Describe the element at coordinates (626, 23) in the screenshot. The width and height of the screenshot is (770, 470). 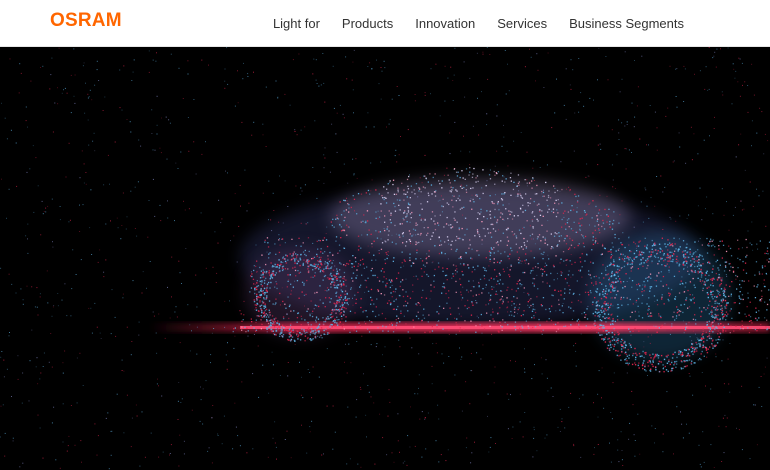
I see `nav-item-business-segments: Business Segments` at that location.